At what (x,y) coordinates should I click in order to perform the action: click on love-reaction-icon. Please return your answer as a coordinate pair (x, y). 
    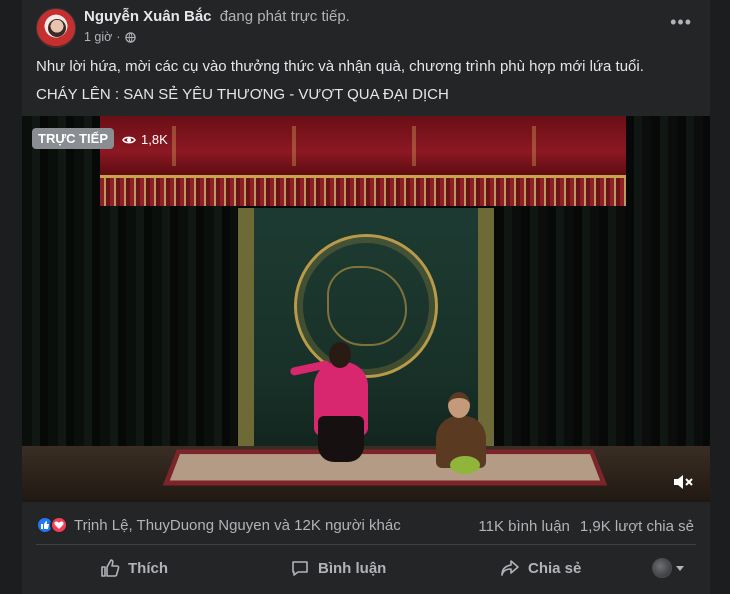
    Looking at the image, I should click on (59, 525).